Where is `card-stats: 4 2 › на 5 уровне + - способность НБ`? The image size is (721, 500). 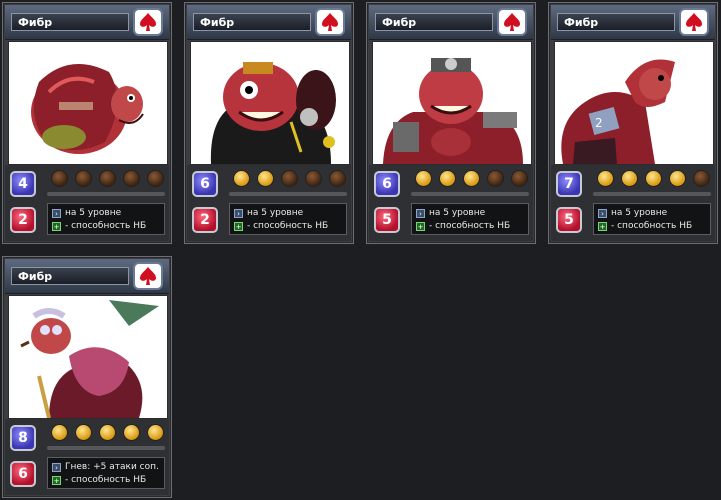
card-stats: 4 2 › на 5 уровне + - способность НБ is located at coordinates (87, 203).